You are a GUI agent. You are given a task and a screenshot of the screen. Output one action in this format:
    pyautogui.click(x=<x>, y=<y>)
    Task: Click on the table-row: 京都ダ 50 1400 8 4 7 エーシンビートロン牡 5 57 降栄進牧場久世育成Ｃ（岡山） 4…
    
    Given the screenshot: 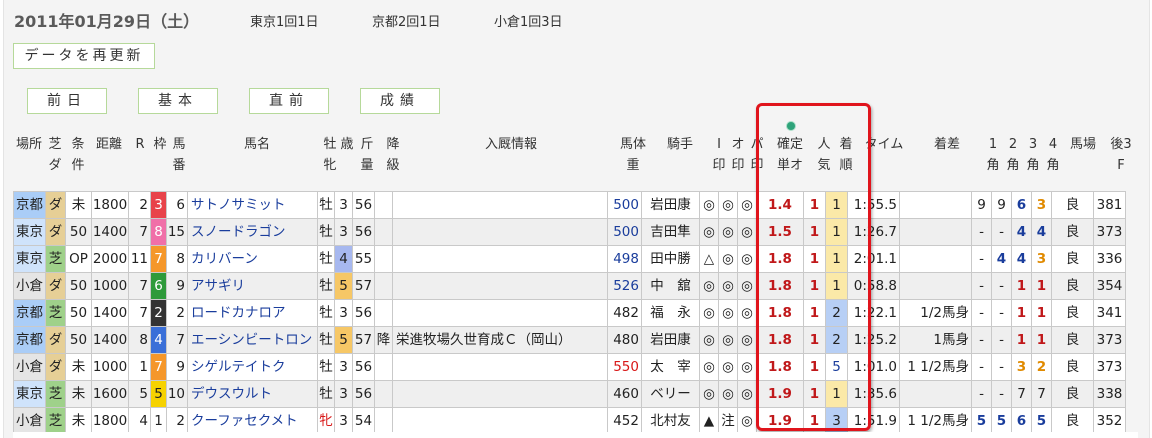 What is the action you would take?
    pyautogui.click(x=569, y=340)
    